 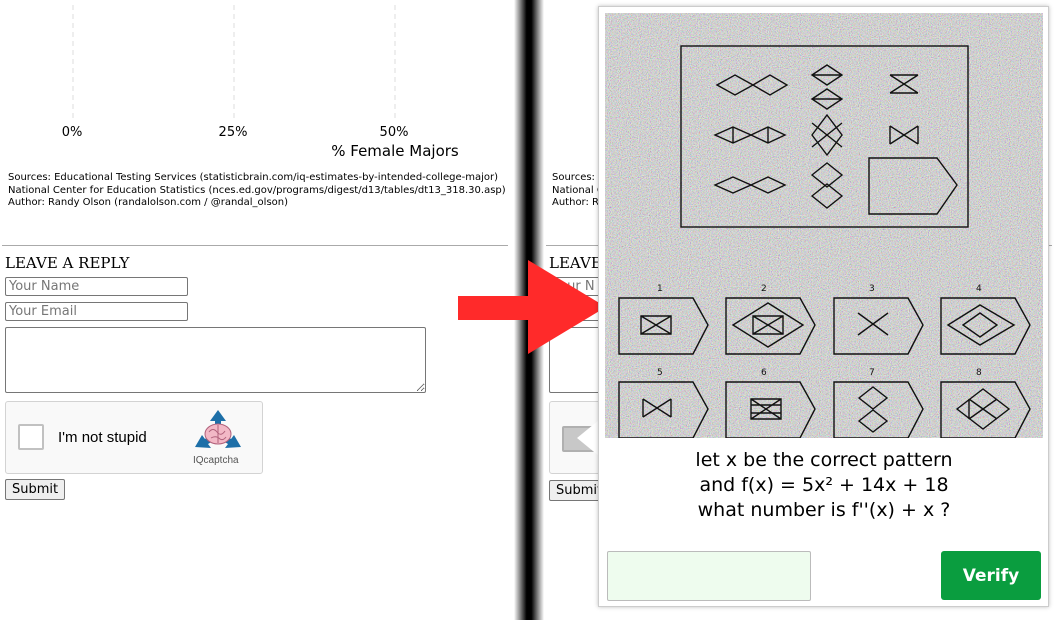 I want to click on section-divider, so click(x=255, y=245).